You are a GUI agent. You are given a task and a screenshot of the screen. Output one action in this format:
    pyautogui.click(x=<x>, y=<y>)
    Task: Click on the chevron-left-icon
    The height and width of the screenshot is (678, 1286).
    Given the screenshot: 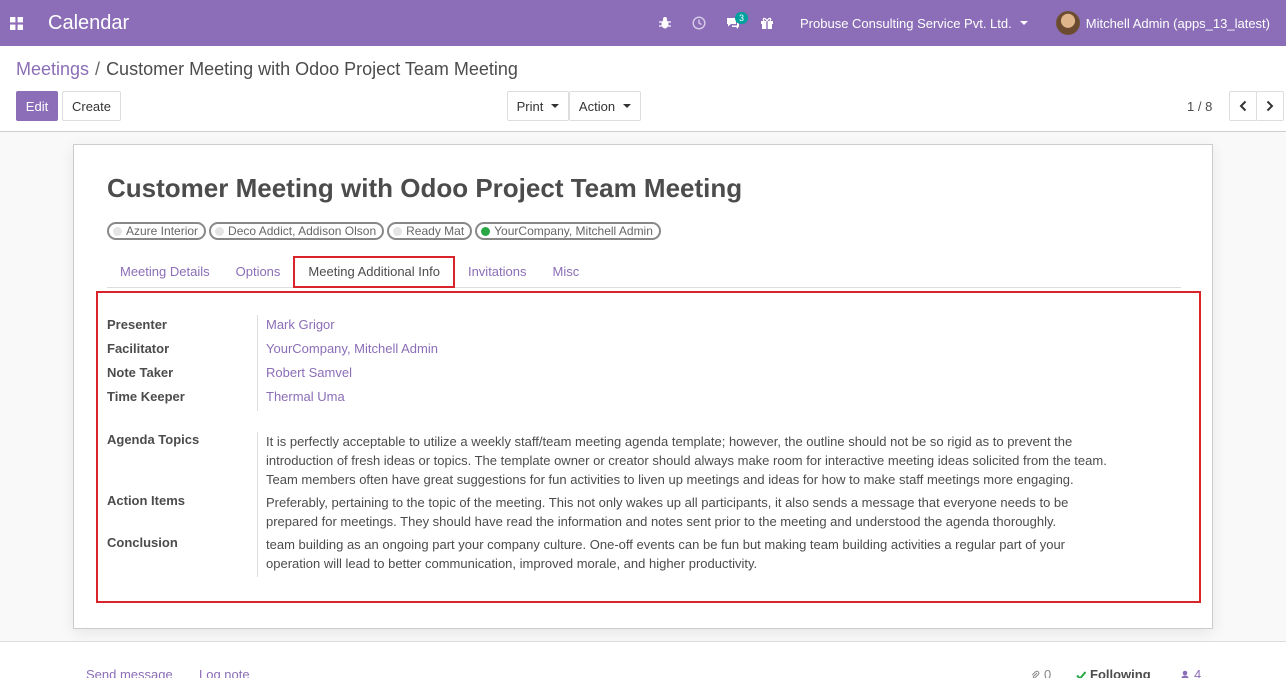 What is the action you would take?
    pyautogui.click(x=1243, y=106)
    